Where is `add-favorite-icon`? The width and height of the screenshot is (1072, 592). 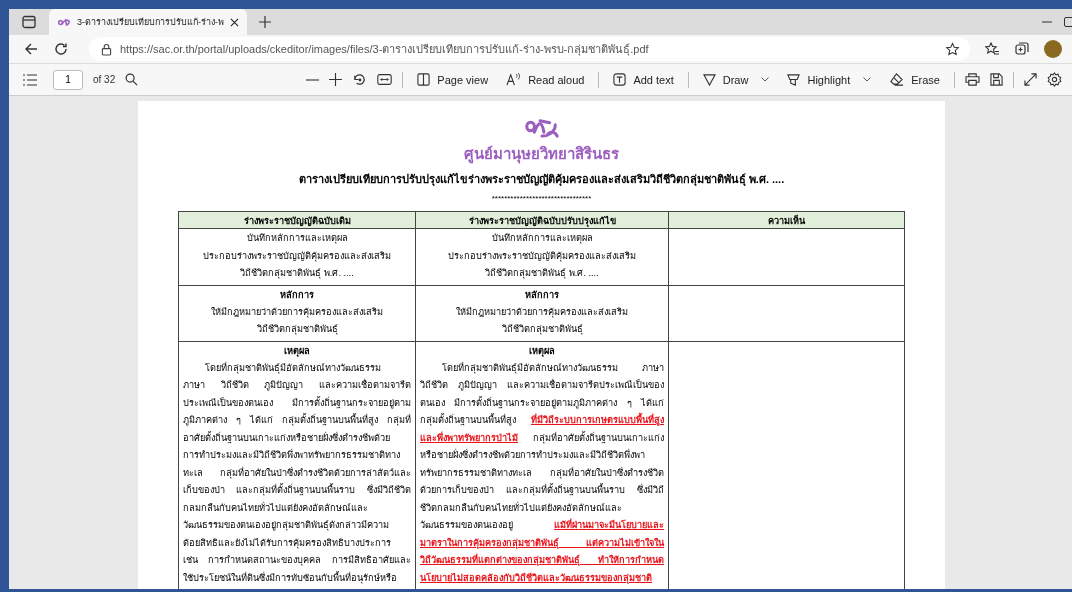
add-favorite-icon is located at coordinates (952, 49).